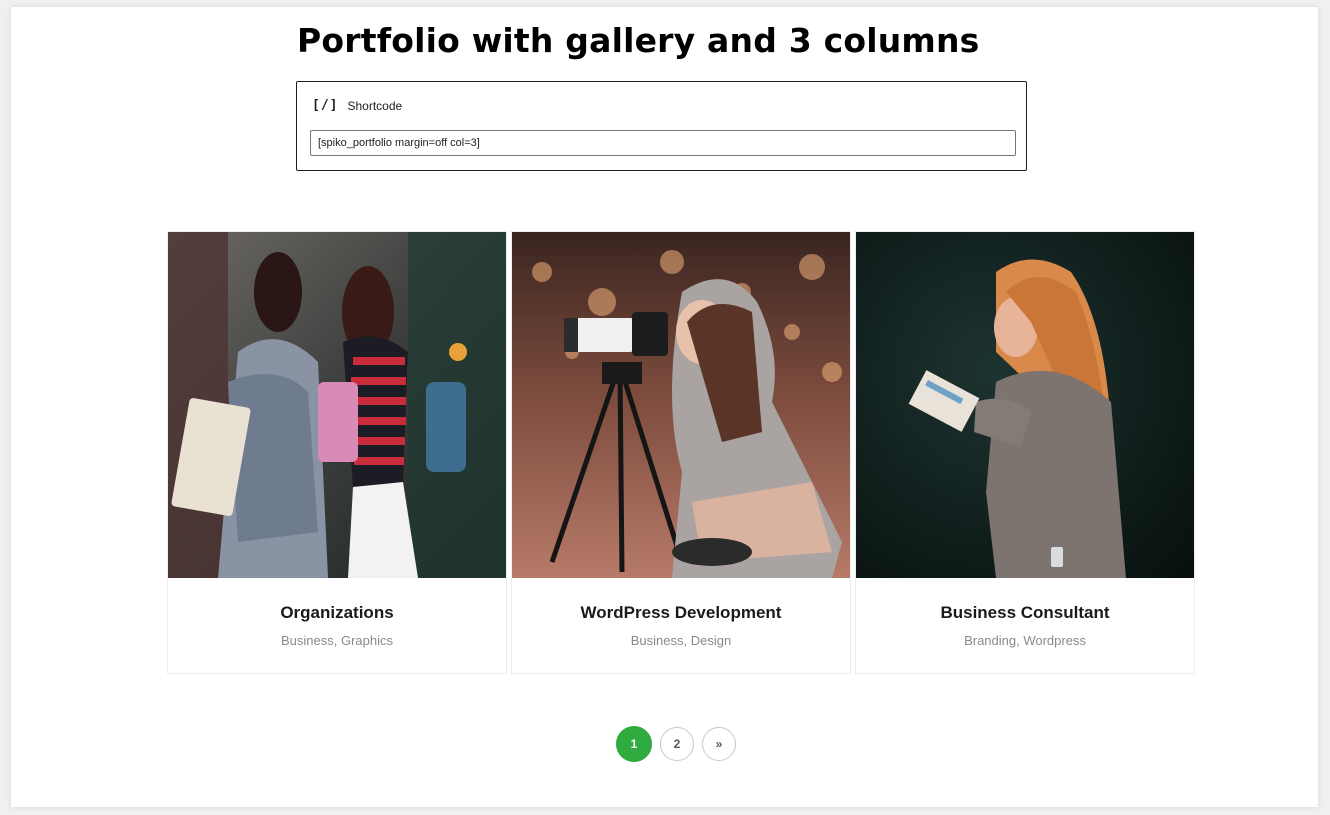  I want to click on portfolio-item-wordpress-development: WordPress Development Business, Design, so click(681, 452).